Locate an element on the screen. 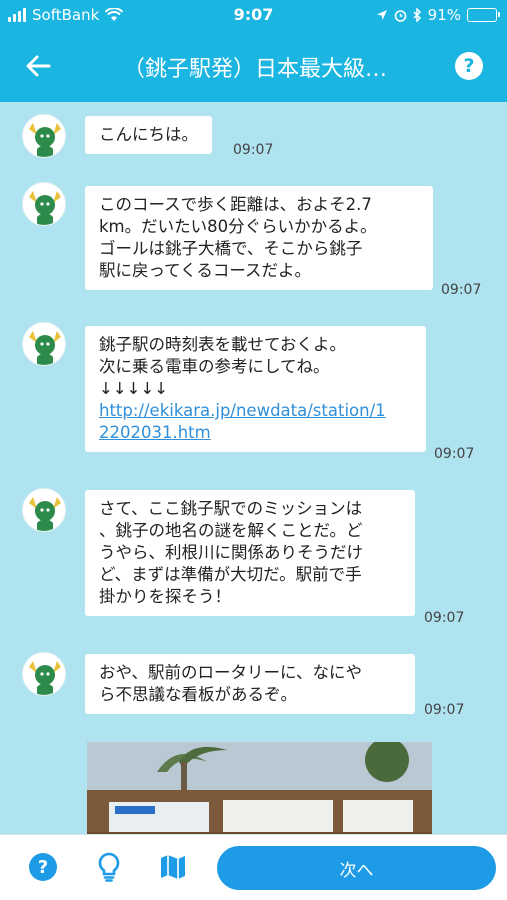 This screenshot has height=900, width=507. message-line: ど、まずは準備が大切だ。駅前で手 is located at coordinates (230, 574).